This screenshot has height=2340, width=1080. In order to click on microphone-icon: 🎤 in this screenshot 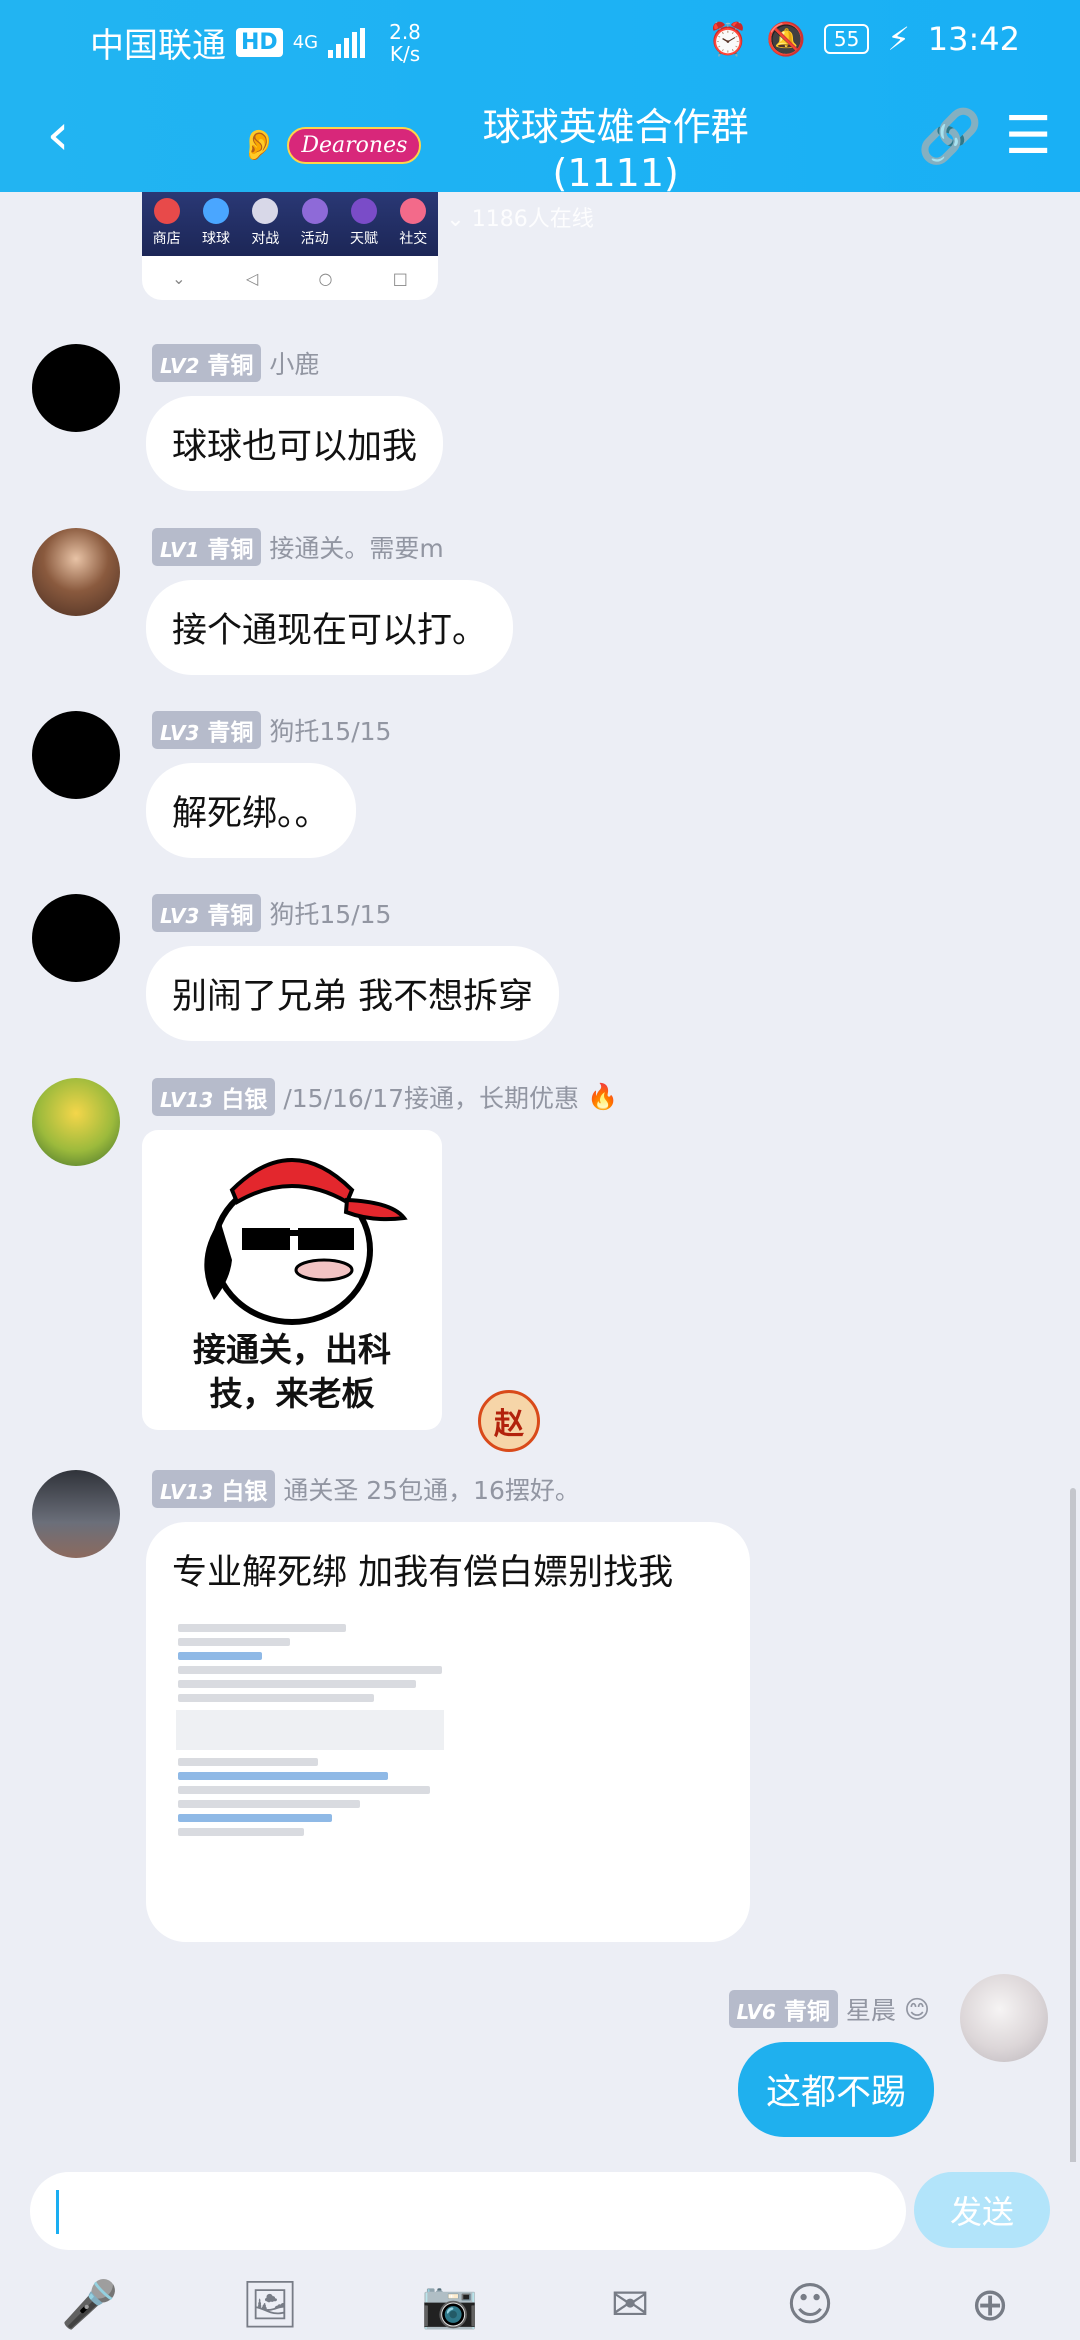, I will do `click(90, 2303)`.